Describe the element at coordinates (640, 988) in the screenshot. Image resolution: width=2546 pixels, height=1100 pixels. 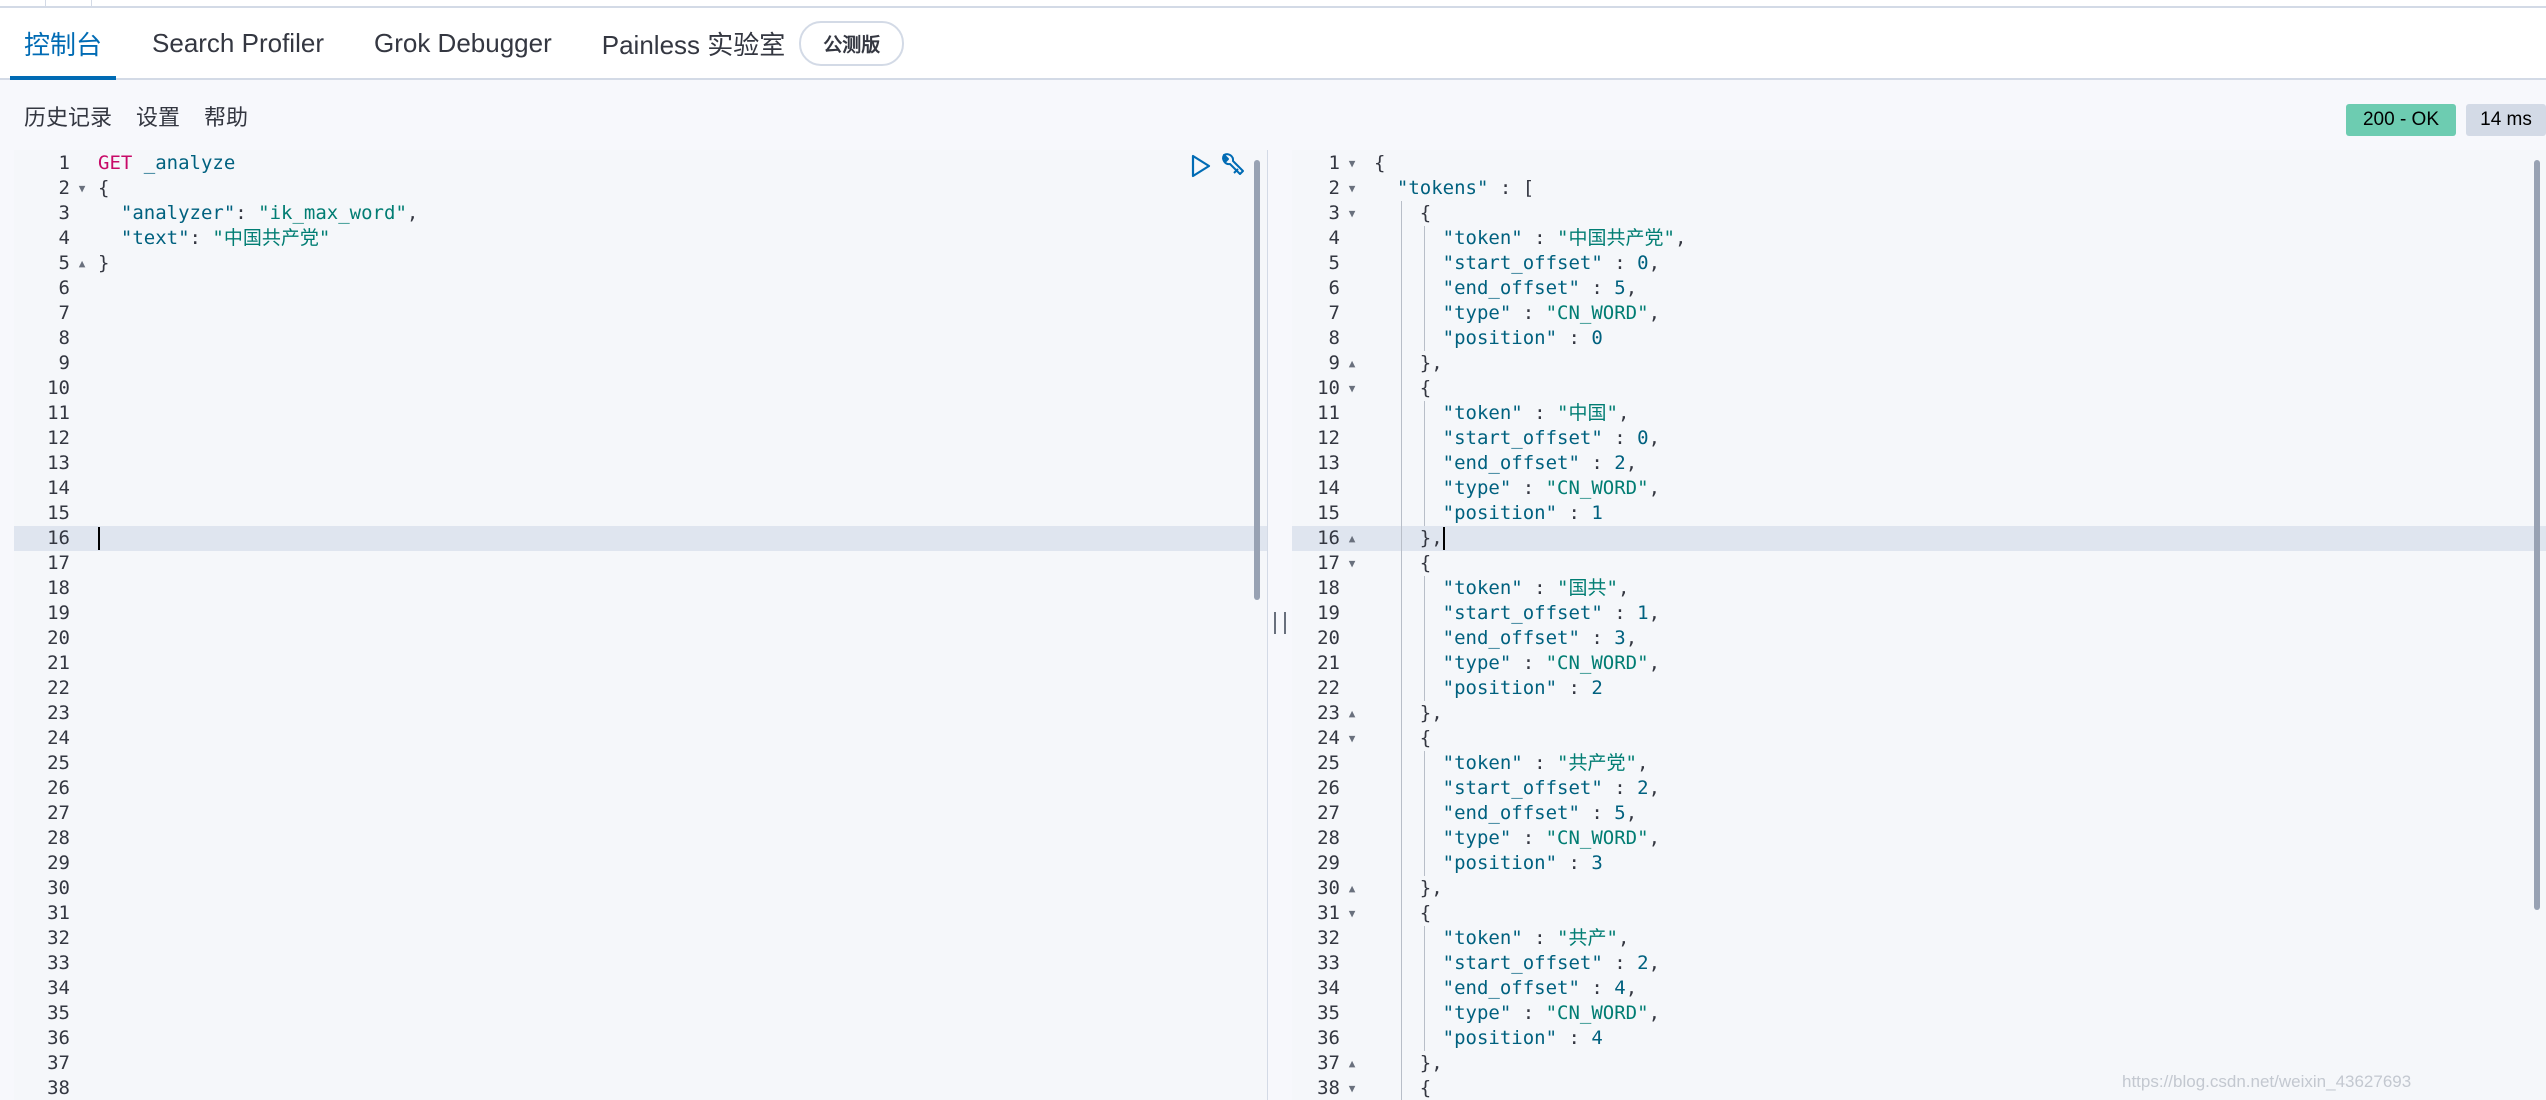
I see `request-line: 34` at that location.